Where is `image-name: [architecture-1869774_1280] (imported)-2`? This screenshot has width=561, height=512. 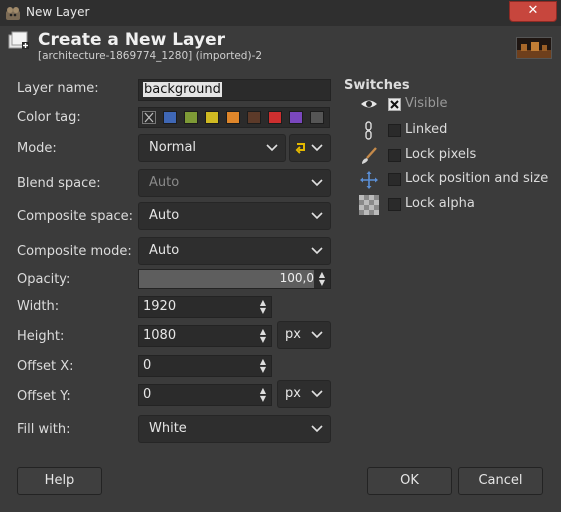
image-name: [architecture-1869774_1280] (imported)-2 is located at coordinates (150, 56).